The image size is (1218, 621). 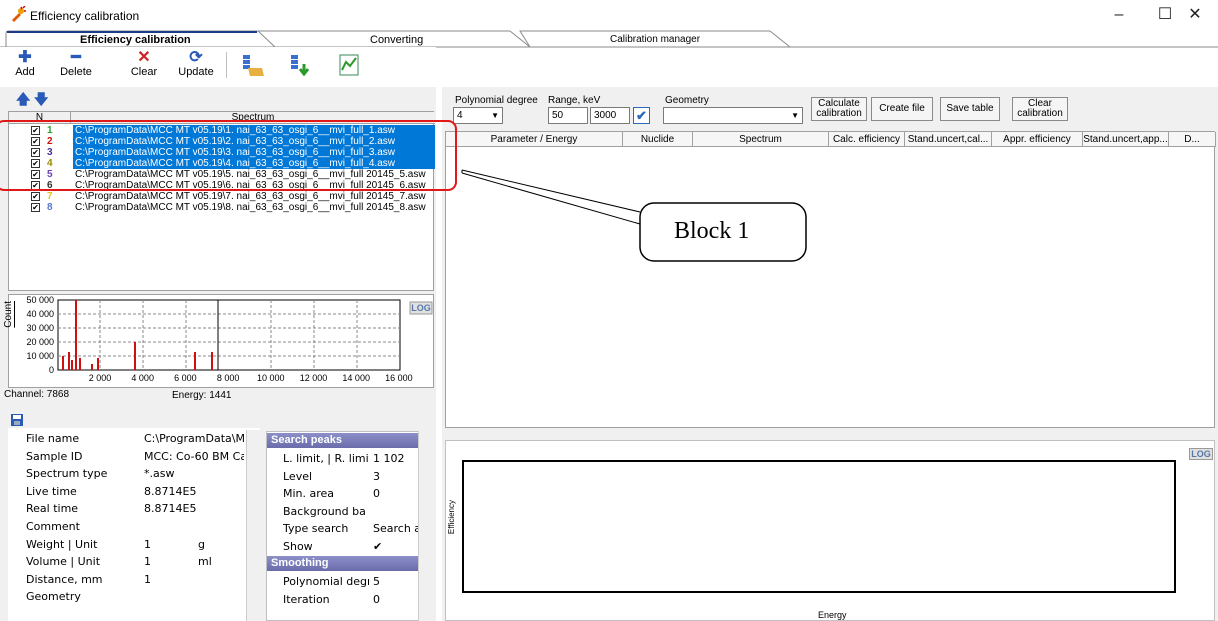 What do you see at coordinates (451, 517) in the screenshot?
I see `efficiency-axis-label: Efficiency` at bounding box center [451, 517].